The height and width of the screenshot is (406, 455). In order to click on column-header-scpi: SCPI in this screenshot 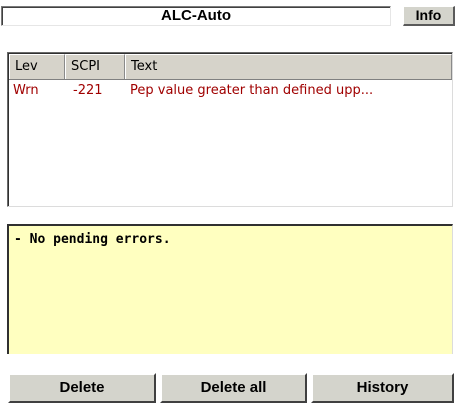, I will do `click(95, 66)`.